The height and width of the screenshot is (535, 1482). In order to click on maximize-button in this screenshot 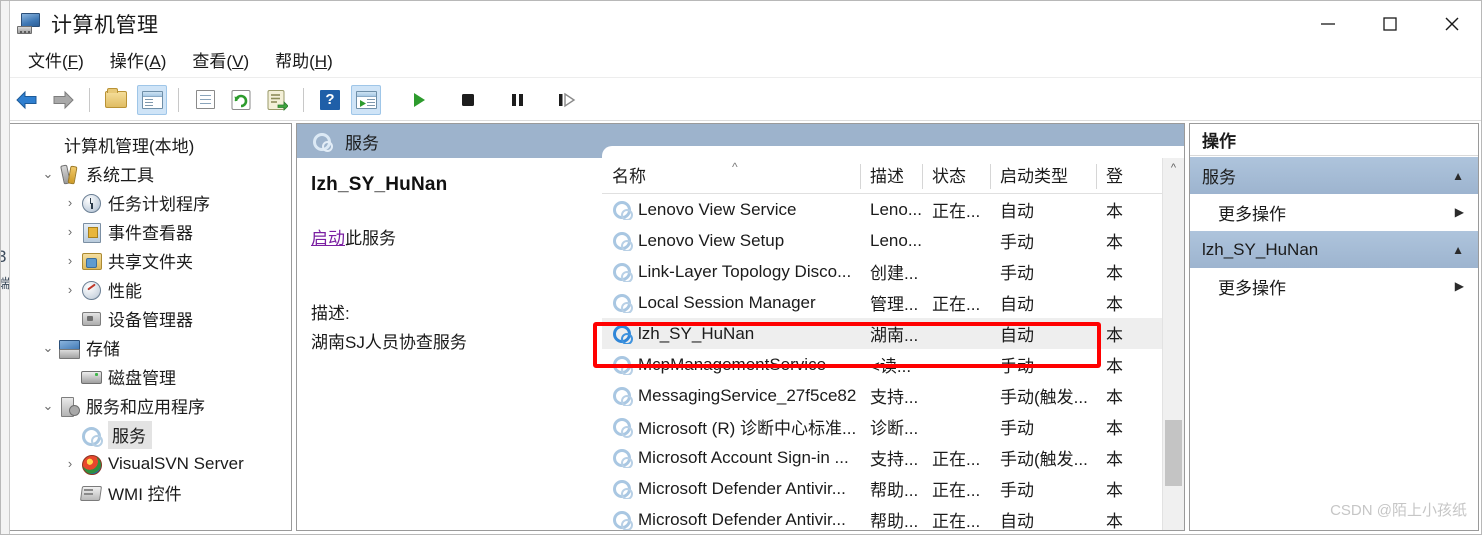, I will do `click(1390, 23)`.